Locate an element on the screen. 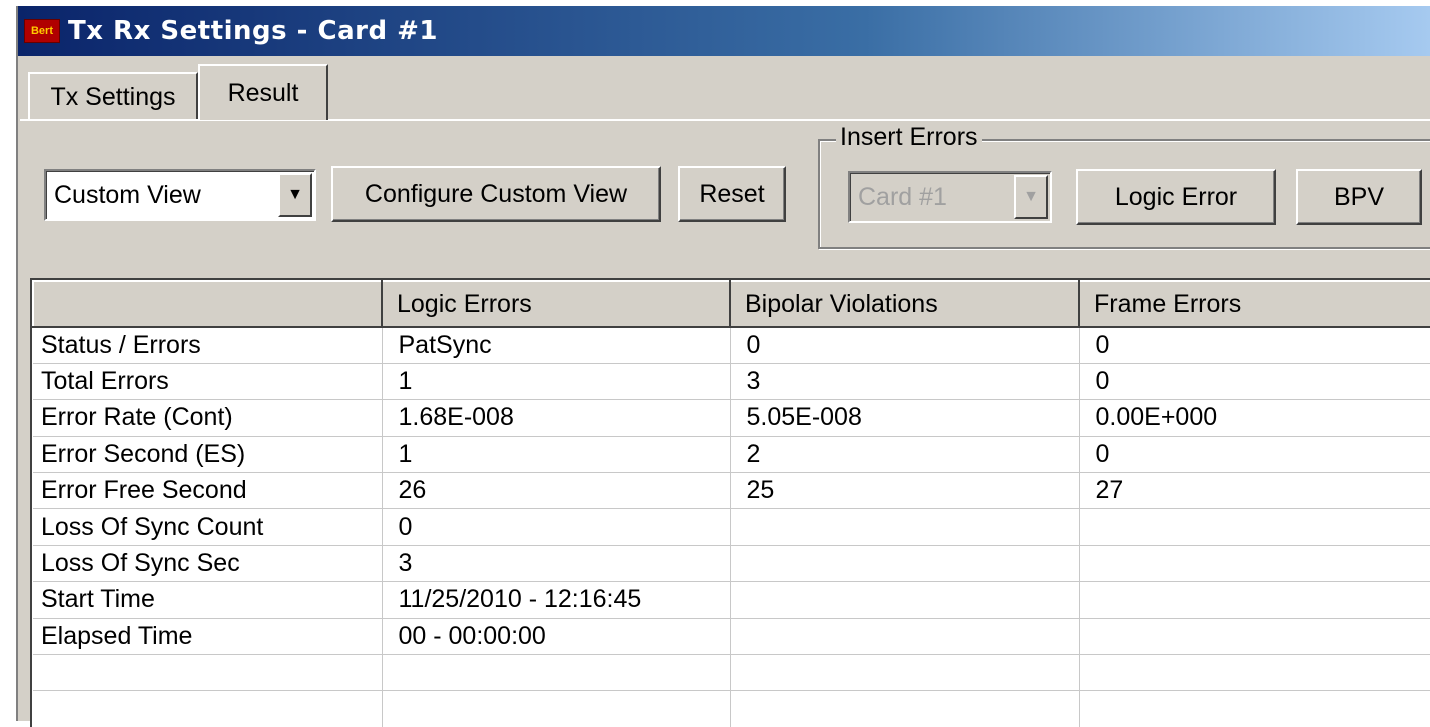 The width and height of the screenshot is (1430, 727). row-label: Loss Of Sync Sec is located at coordinates (208, 564).